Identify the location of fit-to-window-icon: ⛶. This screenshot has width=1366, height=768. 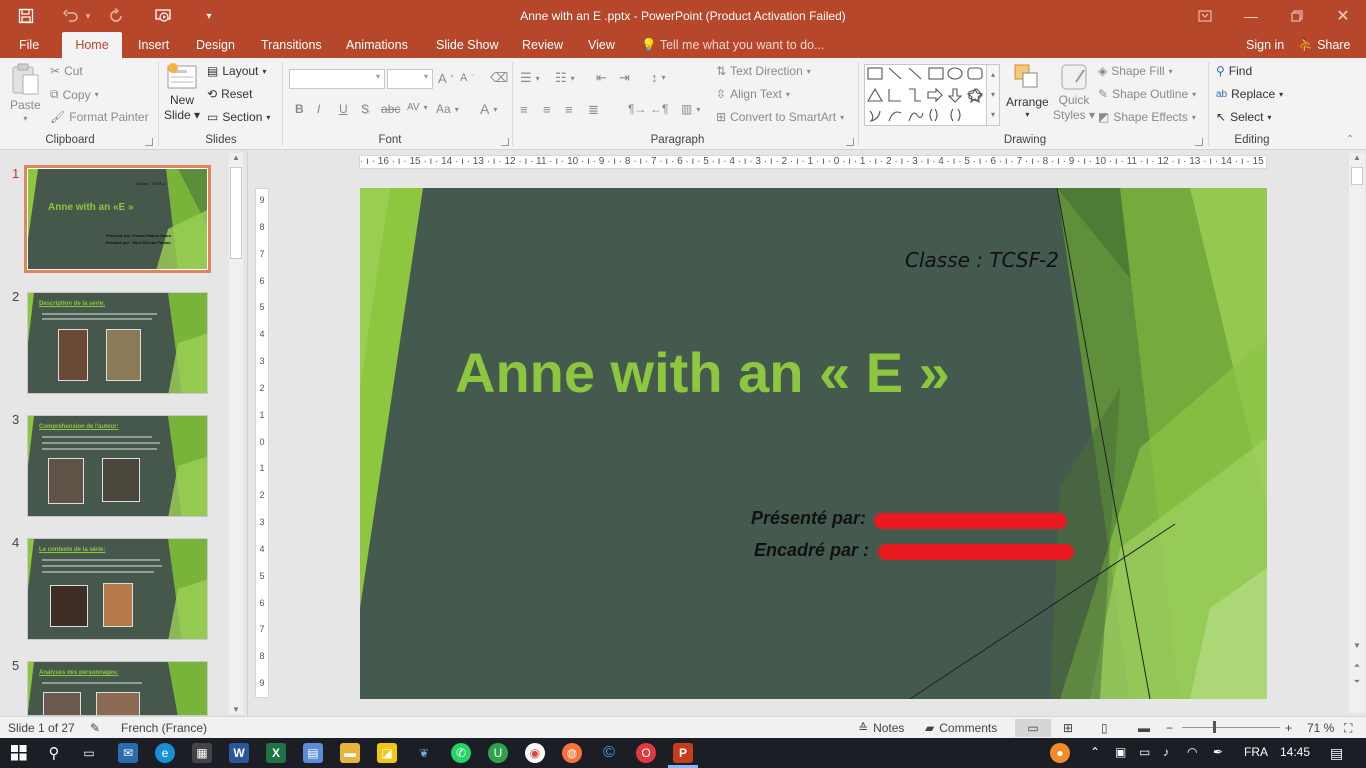
(1348, 728).